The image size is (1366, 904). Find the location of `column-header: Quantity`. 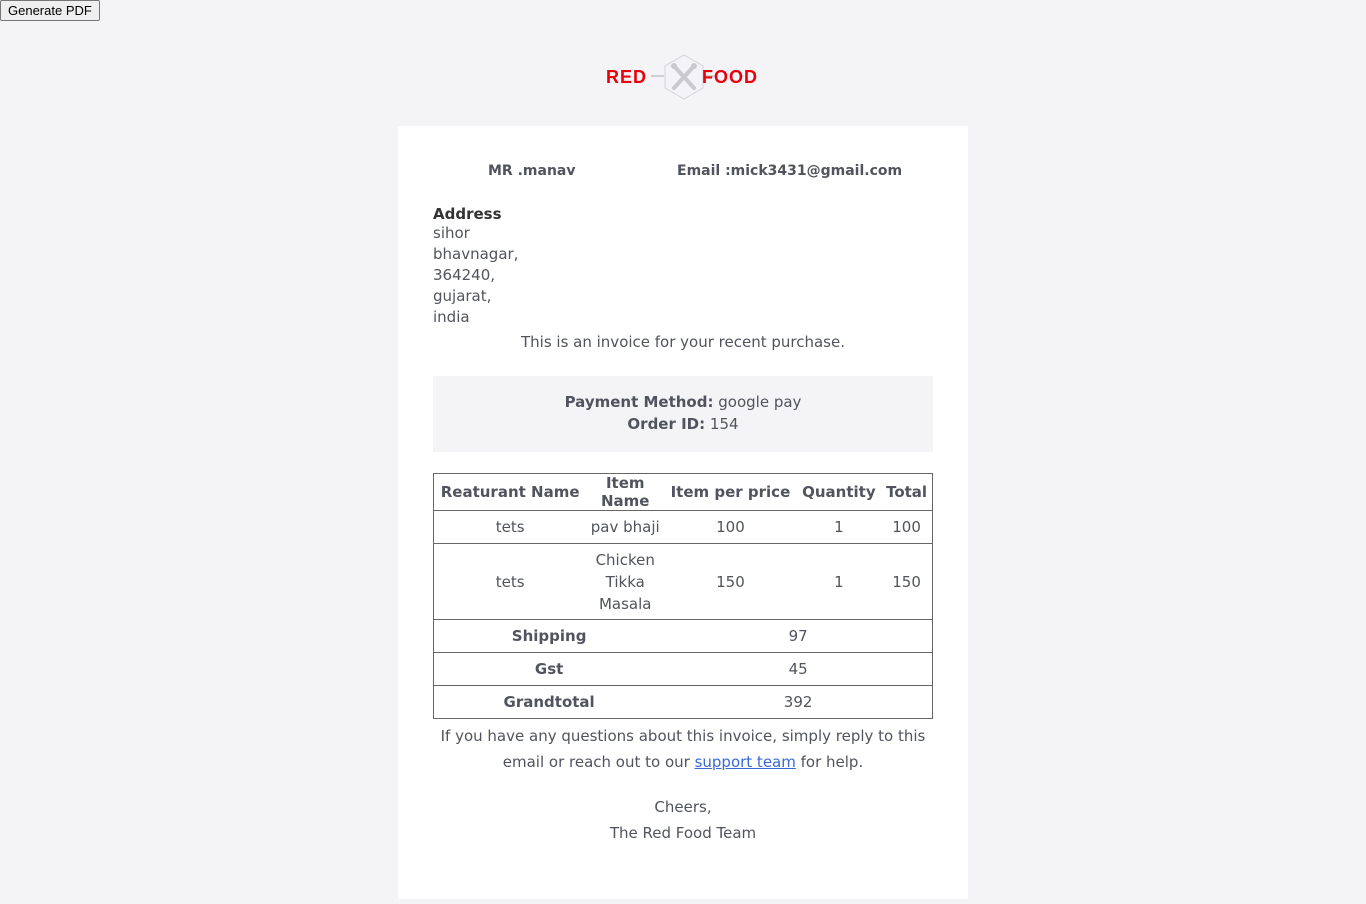

column-header: Quantity is located at coordinates (839, 492).